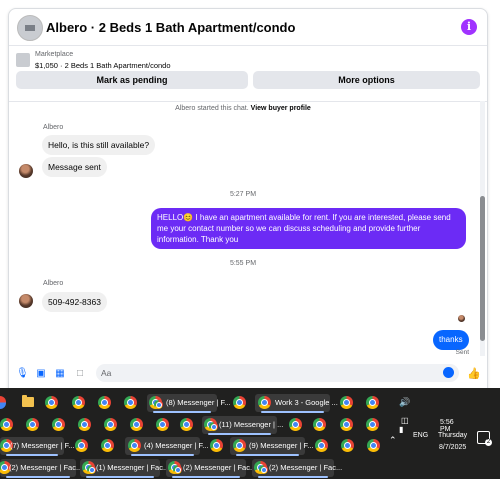 The image size is (500, 479). What do you see at coordinates (132, 80) in the screenshot?
I see `mark-as-pending-button: Mark as pending` at bounding box center [132, 80].